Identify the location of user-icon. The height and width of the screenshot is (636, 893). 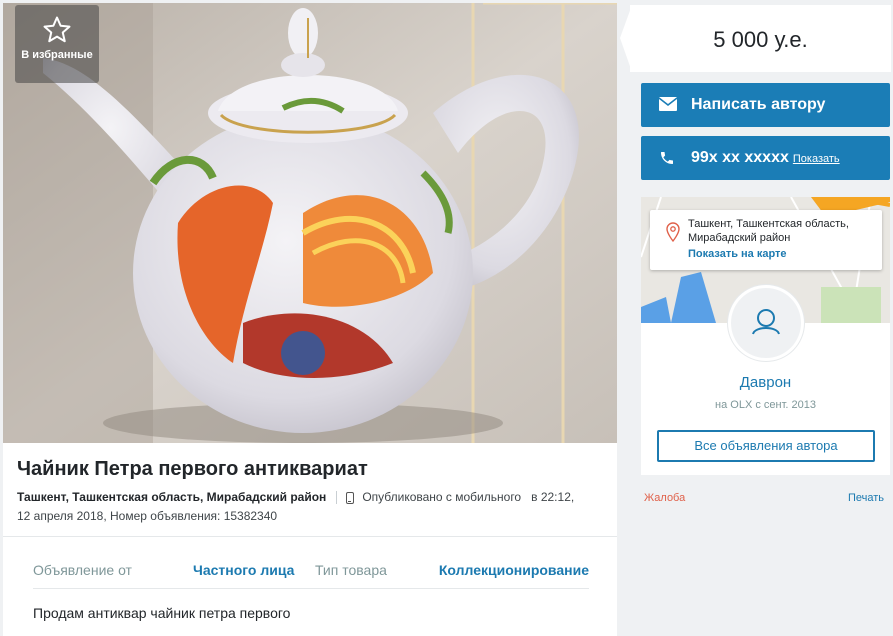
(766, 322).